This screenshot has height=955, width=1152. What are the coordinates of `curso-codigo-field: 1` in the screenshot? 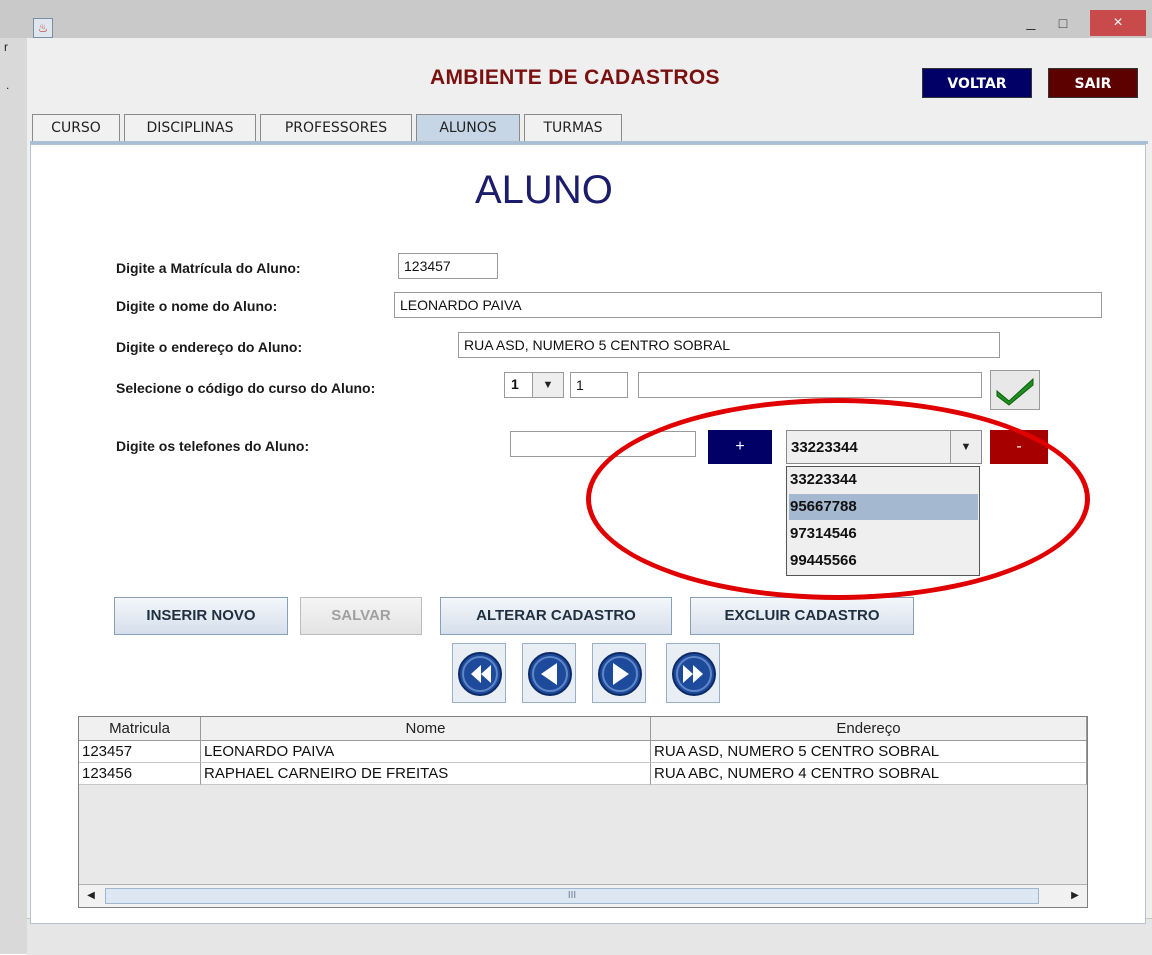 It's located at (599, 385).